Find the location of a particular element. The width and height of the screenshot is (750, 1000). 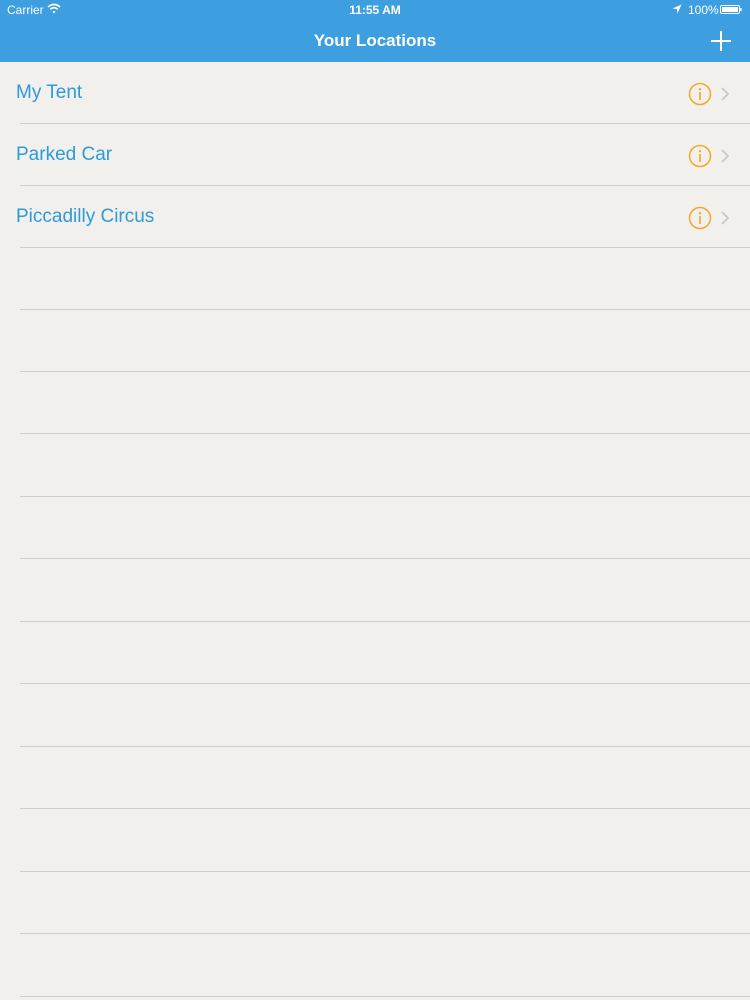

status-bar: Carrier 11:55 AM 100% is located at coordinates (375, 10).